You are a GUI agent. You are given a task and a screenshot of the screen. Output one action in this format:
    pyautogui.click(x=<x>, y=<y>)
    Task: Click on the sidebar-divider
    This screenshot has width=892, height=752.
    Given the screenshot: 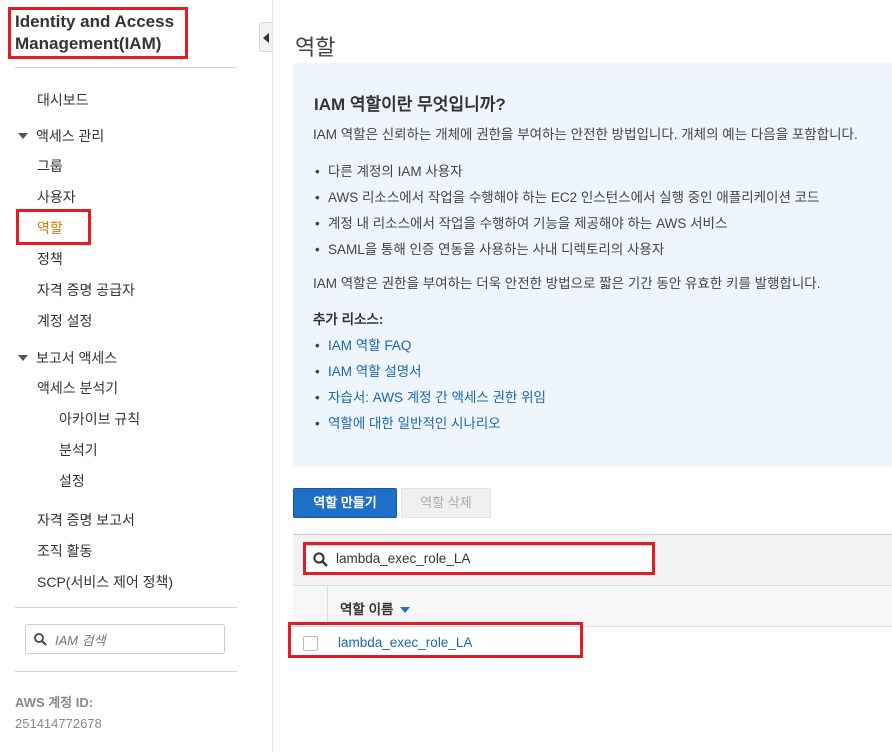 What is the action you would take?
    pyautogui.click(x=272, y=376)
    